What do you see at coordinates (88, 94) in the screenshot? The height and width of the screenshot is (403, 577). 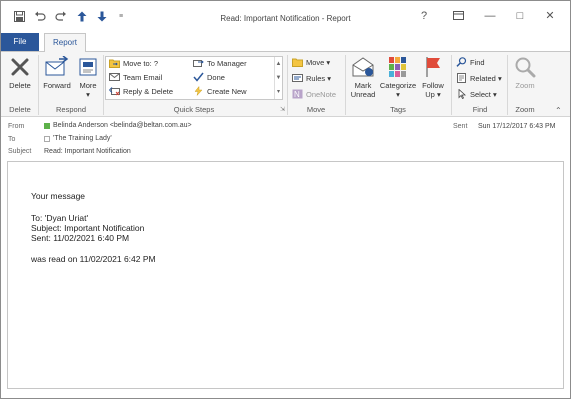 I see `more-respond-dropdown-arrow: ▾` at bounding box center [88, 94].